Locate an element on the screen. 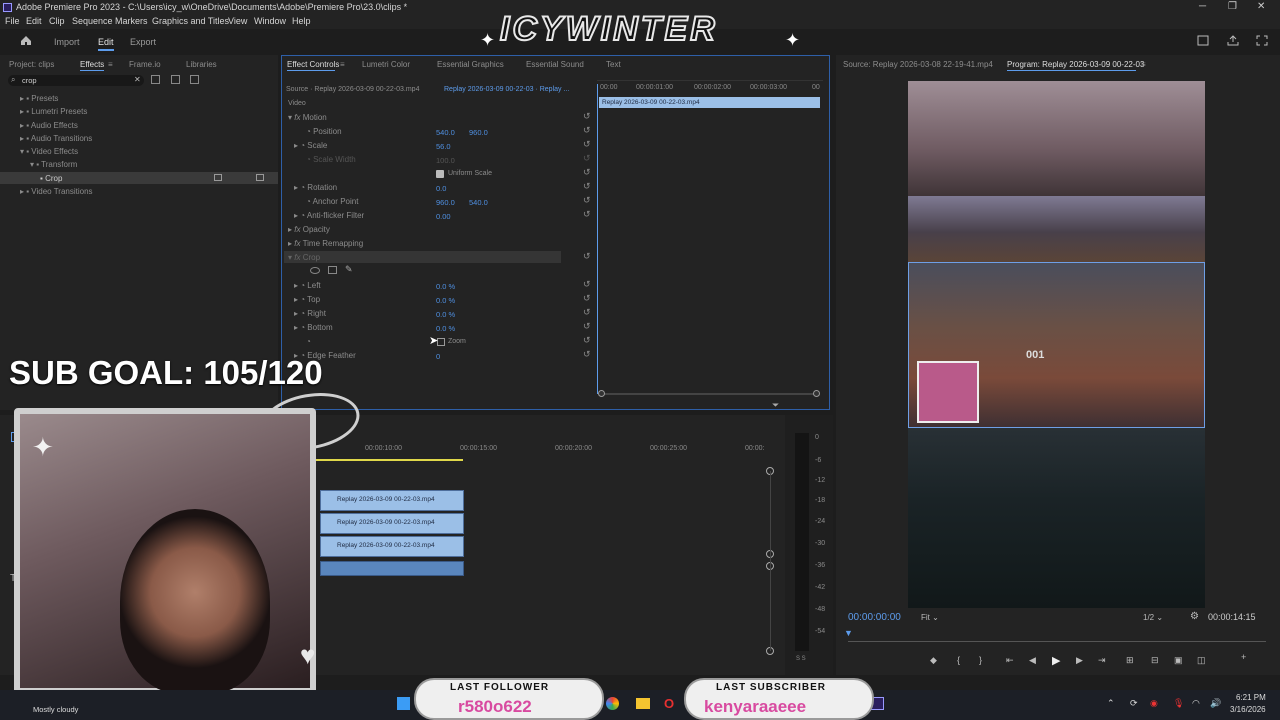  clock-time: 6:21 PM is located at coordinates (1251, 697).